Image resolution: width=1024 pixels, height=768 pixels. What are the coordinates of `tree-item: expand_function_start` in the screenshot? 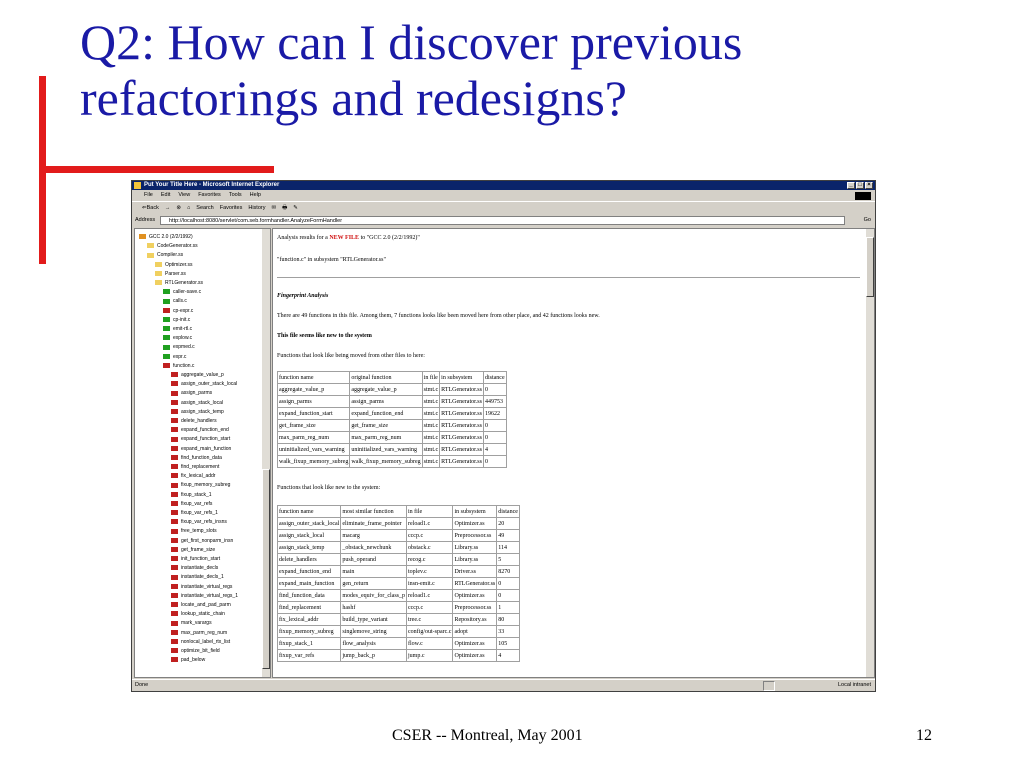 It's located at (200, 439).